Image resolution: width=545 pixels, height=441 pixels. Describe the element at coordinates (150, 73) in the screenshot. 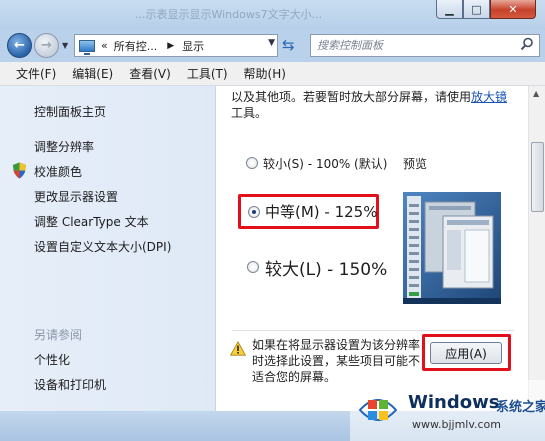

I see `menu-view: 查看(V)` at that location.